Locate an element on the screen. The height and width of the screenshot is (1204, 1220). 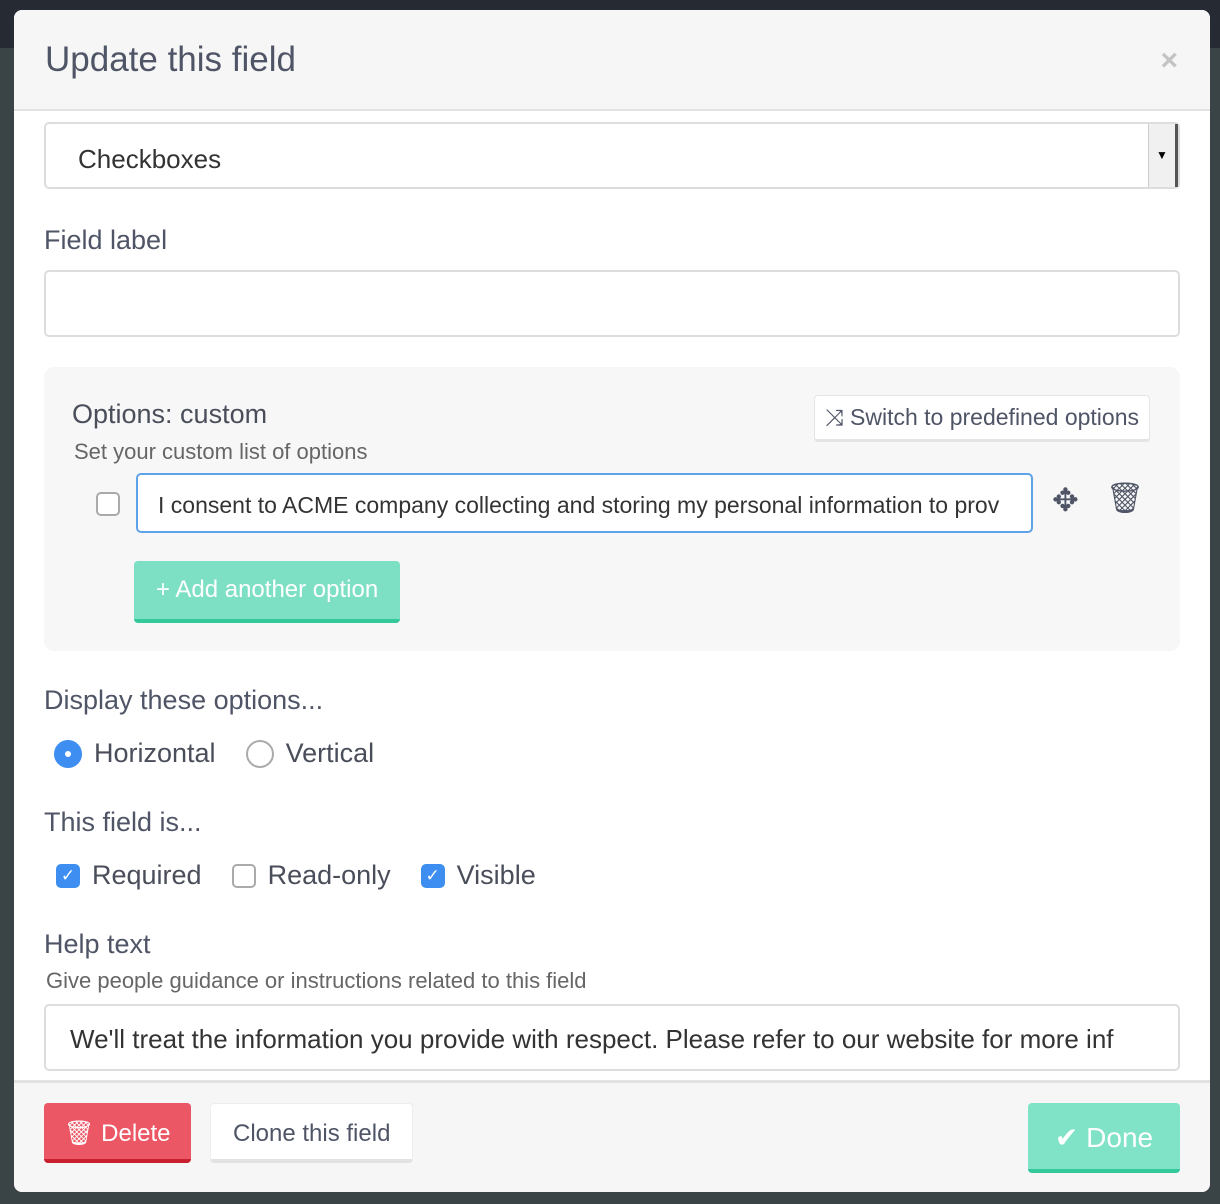
chevron-down-icon: ▼ is located at coordinates (1163, 155).